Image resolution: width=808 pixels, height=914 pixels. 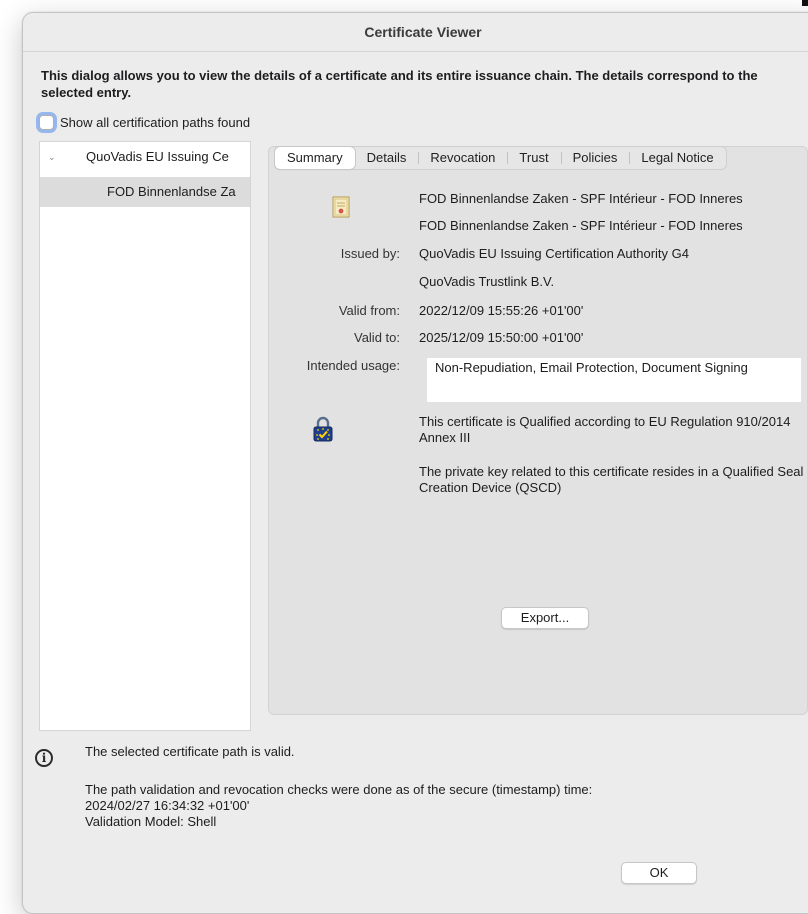 I want to click on tree-item-subject: FOD Binnenlandse Za, so click(x=145, y=192).